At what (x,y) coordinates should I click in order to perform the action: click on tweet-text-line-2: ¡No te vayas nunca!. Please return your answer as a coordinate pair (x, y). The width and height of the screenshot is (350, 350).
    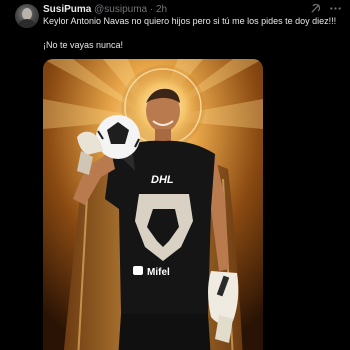
    Looking at the image, I should click on (83, 45).